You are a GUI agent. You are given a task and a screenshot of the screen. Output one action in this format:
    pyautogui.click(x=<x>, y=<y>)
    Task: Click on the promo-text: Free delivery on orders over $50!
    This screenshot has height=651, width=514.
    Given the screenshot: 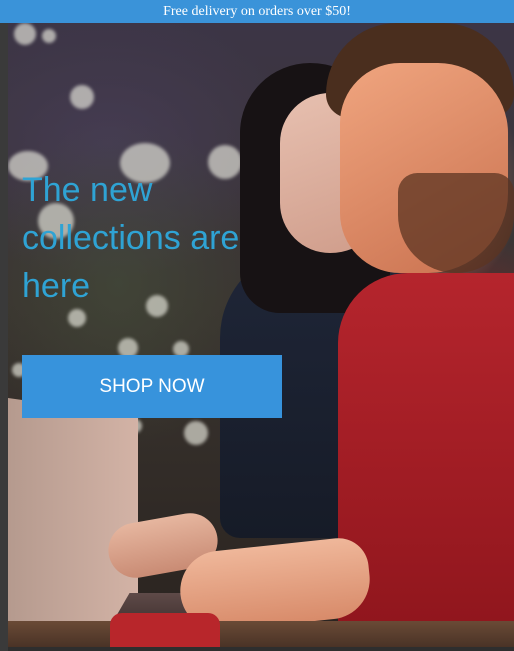 What is the action you would take?
    pyautogui.click(x=257, y=11)
    